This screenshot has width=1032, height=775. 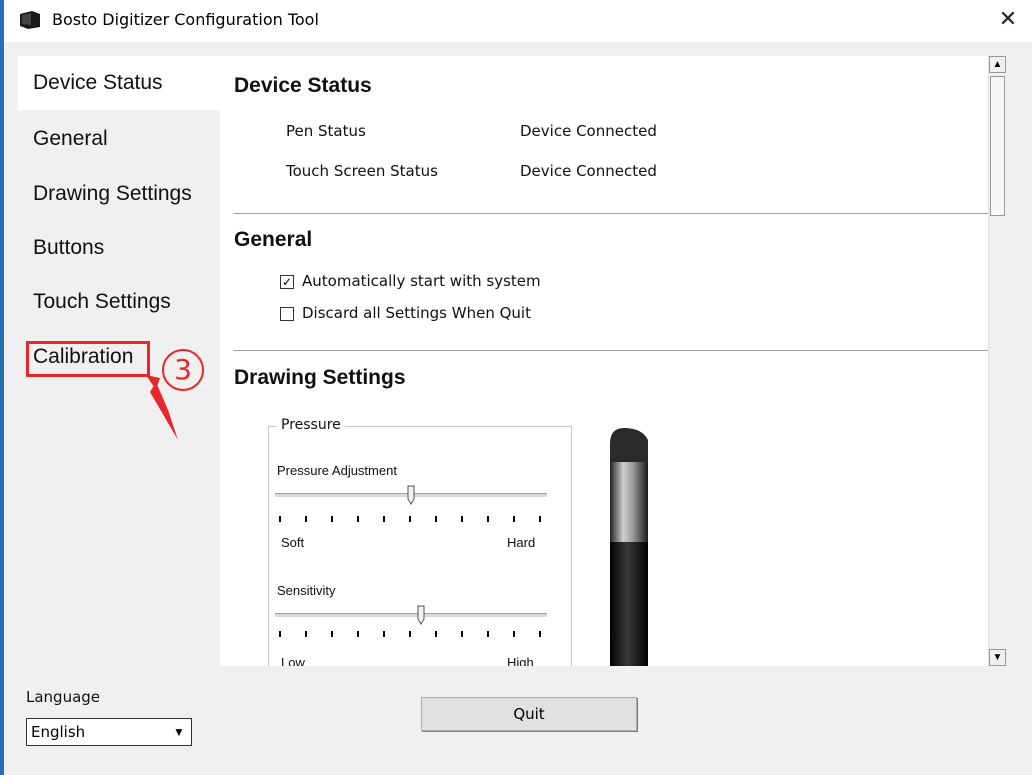 I want to click on sidebar-item-device-status: Device Status, so click(x=119, y=83).